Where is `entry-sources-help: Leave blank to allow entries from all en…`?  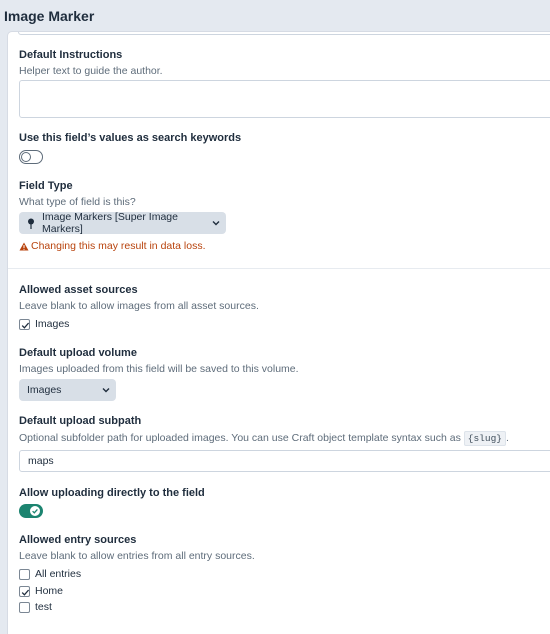
entry-sources-help: Leave blank to allow entries from all en… is located at coordinates (137, 556).